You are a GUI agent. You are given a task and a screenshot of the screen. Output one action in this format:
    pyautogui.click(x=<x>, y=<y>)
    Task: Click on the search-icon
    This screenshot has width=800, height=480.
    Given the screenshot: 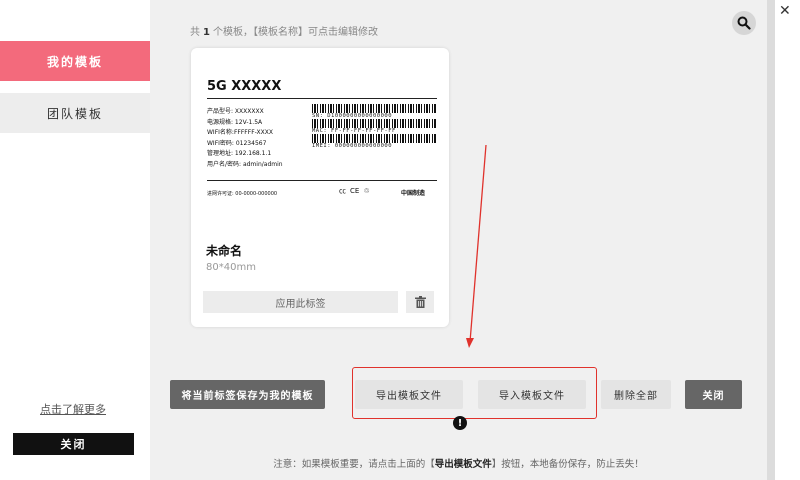 What is the action you would take?
    pyautogui.click(x=744, y=23)
    